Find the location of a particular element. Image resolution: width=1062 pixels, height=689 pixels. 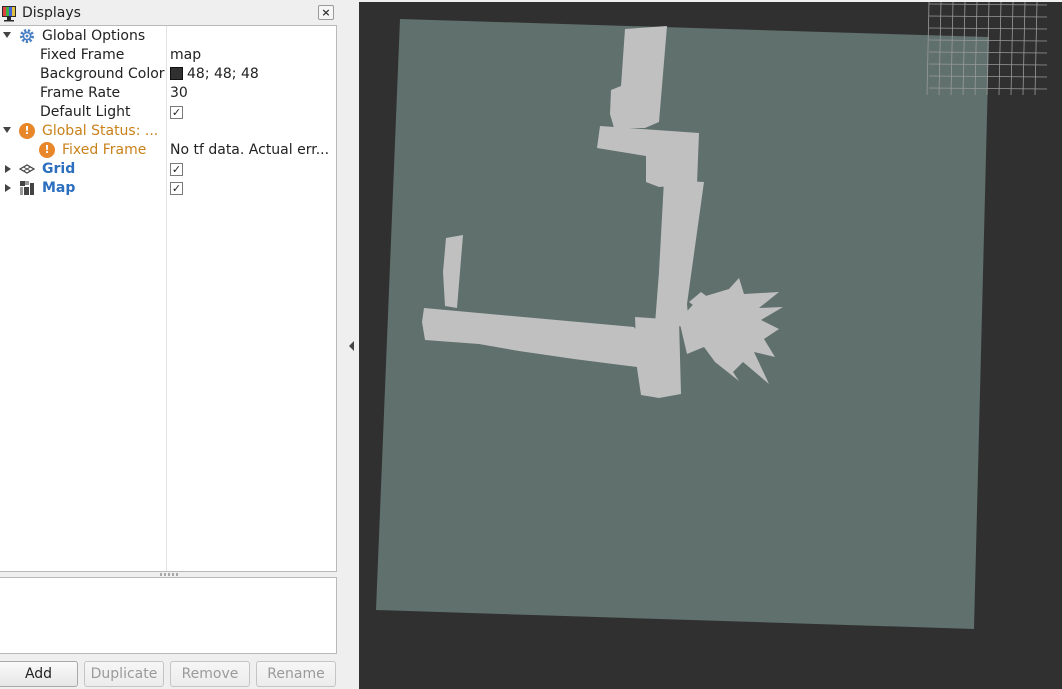

property-description-box is located at coordinates (168, 615).